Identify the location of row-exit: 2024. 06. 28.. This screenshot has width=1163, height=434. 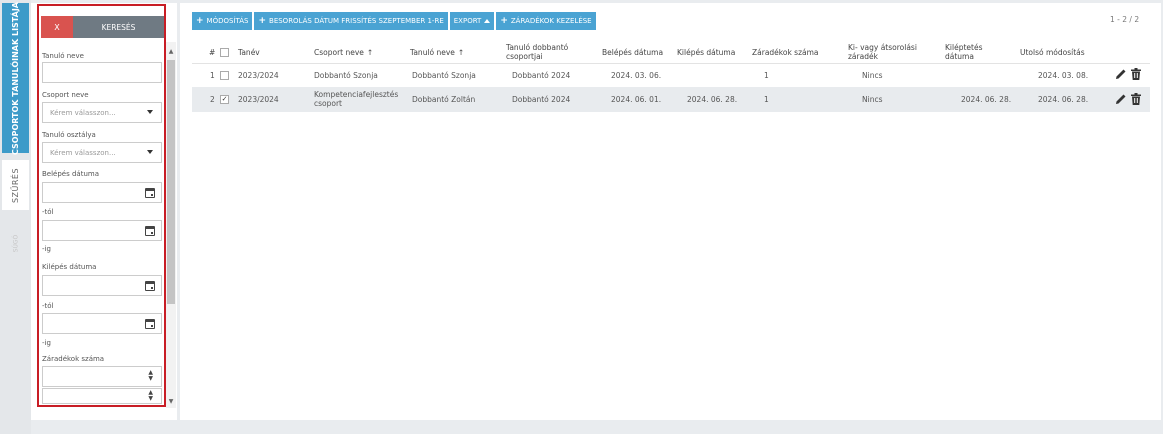
(712, 99).